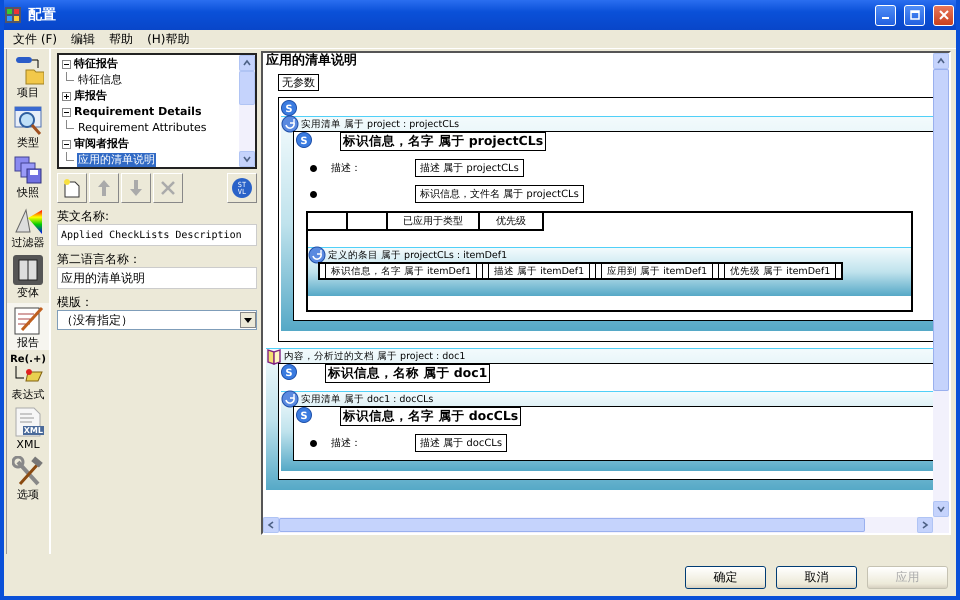 Image resolution: width=960 pixels, height=600 pixels. I want to click on heading: 标识信息，名称 属于 doc1, so click(407, 373).